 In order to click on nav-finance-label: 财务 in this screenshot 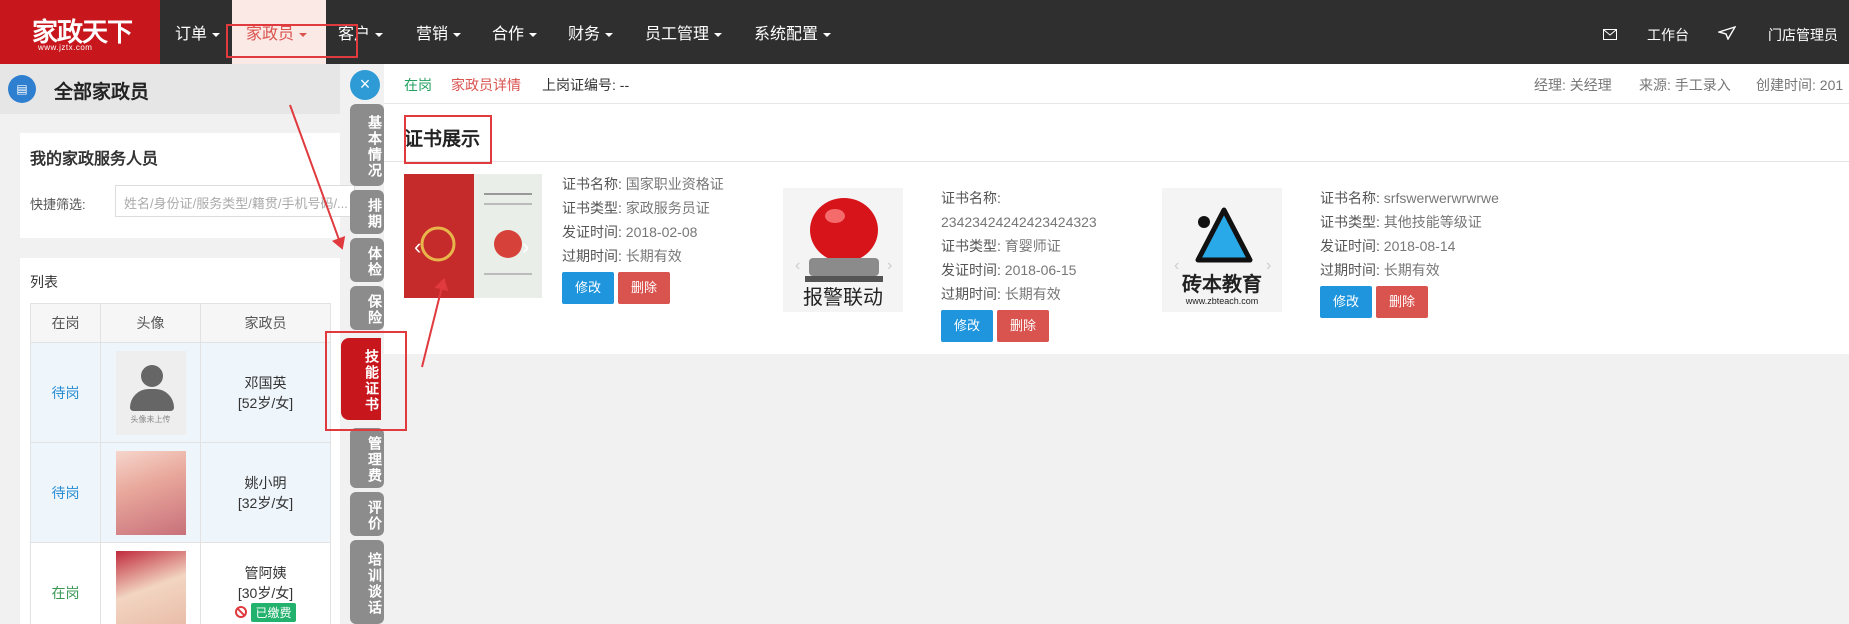, I will do `click(584, 34)`.